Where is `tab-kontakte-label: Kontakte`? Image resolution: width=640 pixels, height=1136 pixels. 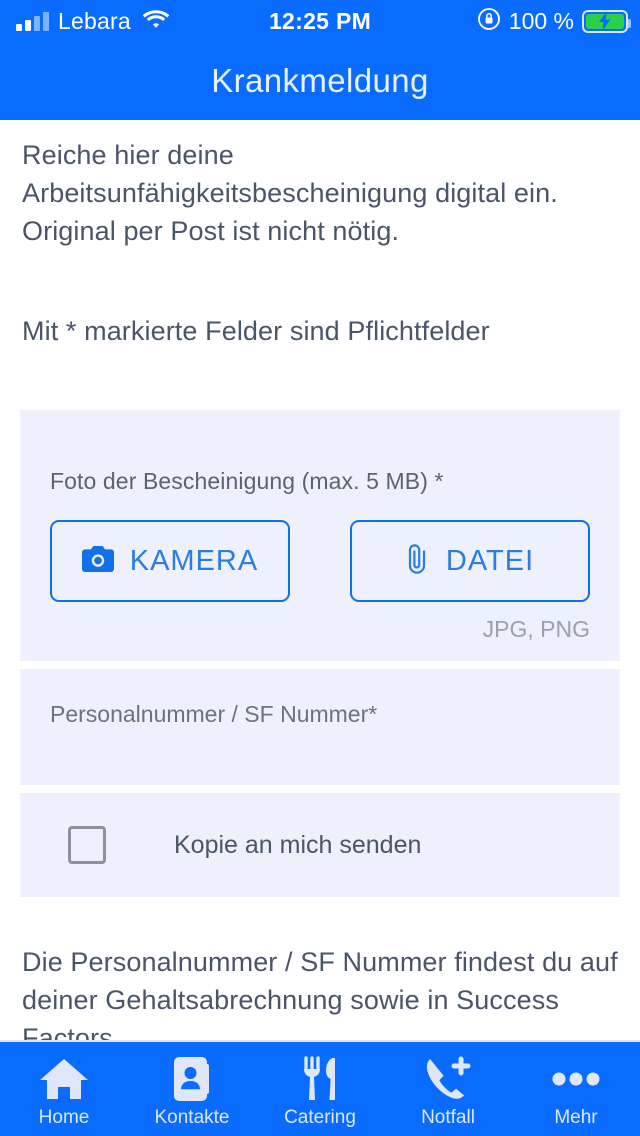
tab-kontakte-label: Kontakte is located at coordinates (192, 1117).